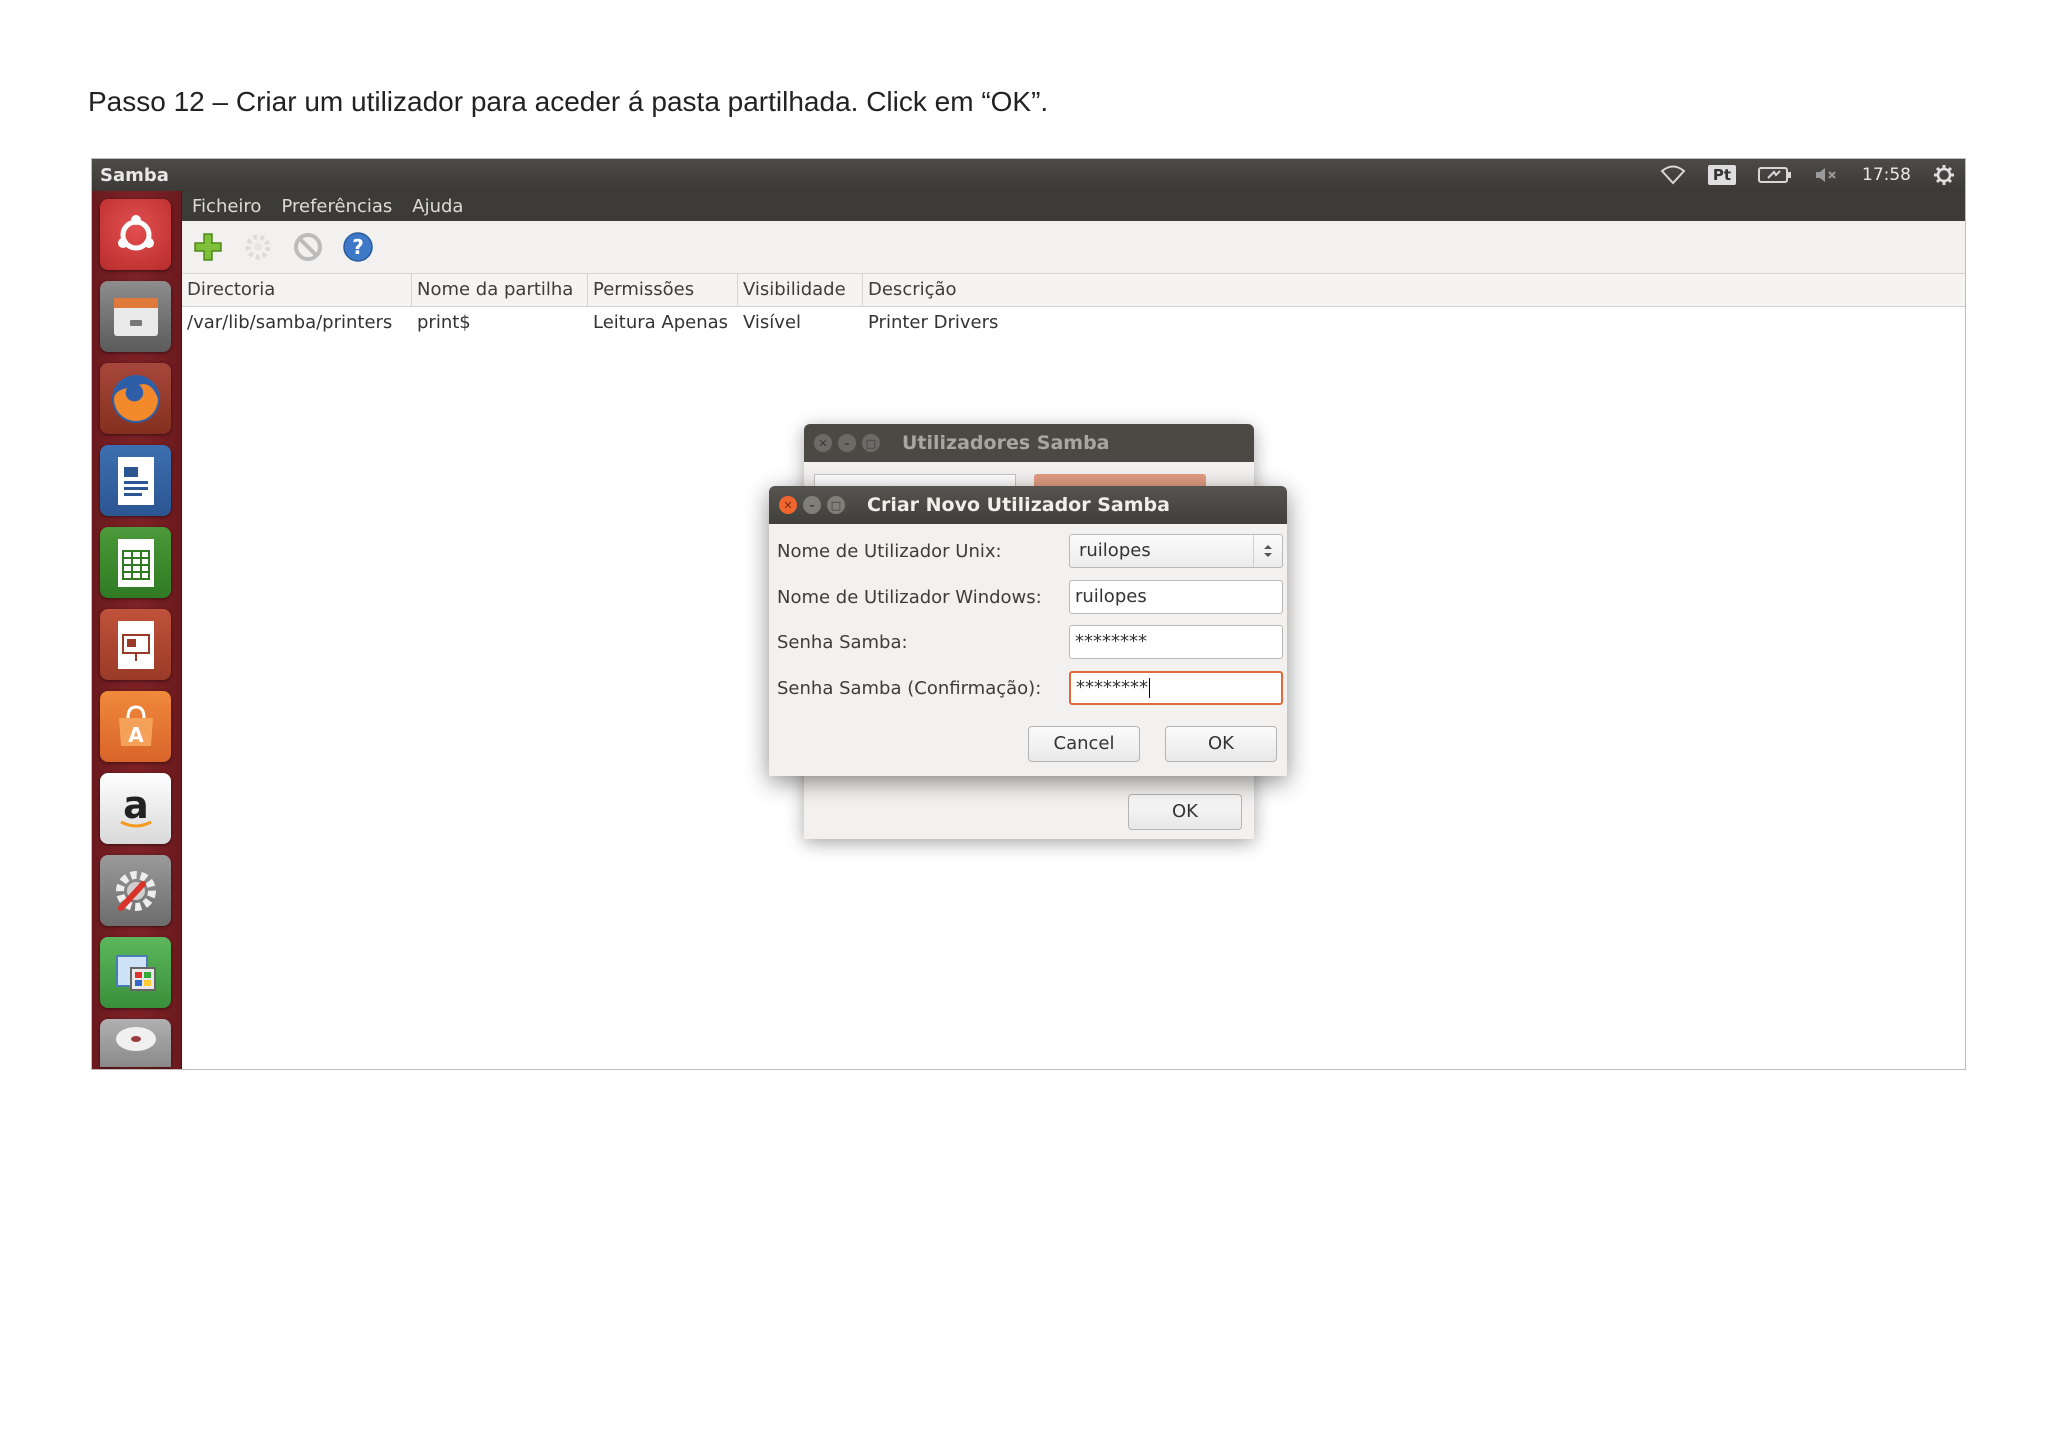 The height and width of the screenshot is (1447, 2048). I want to click on cell-visibility: Visível, so click(772, 322).